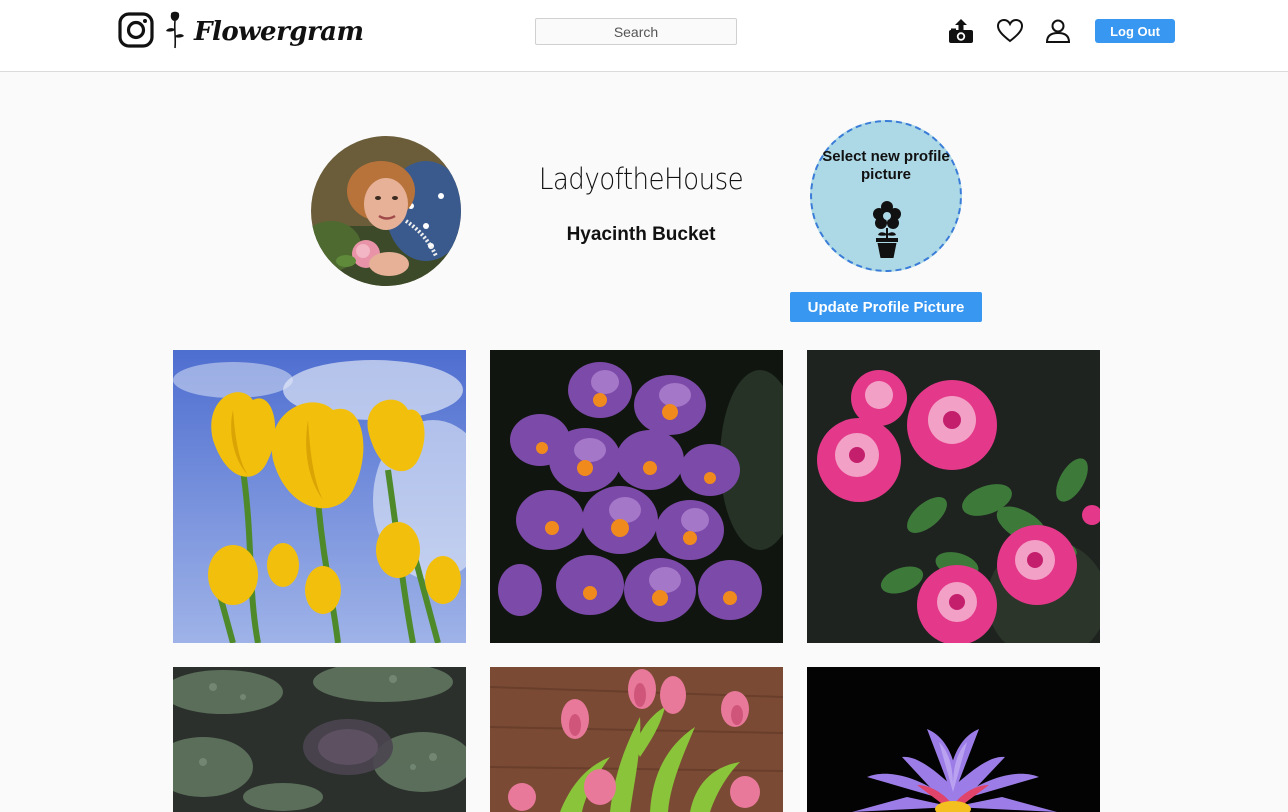 Image resolution: width=1288 pixels, height=812 pixels. Describe the element at coordinates (636, 31) in the screenshot. I see `search-input` at that location.